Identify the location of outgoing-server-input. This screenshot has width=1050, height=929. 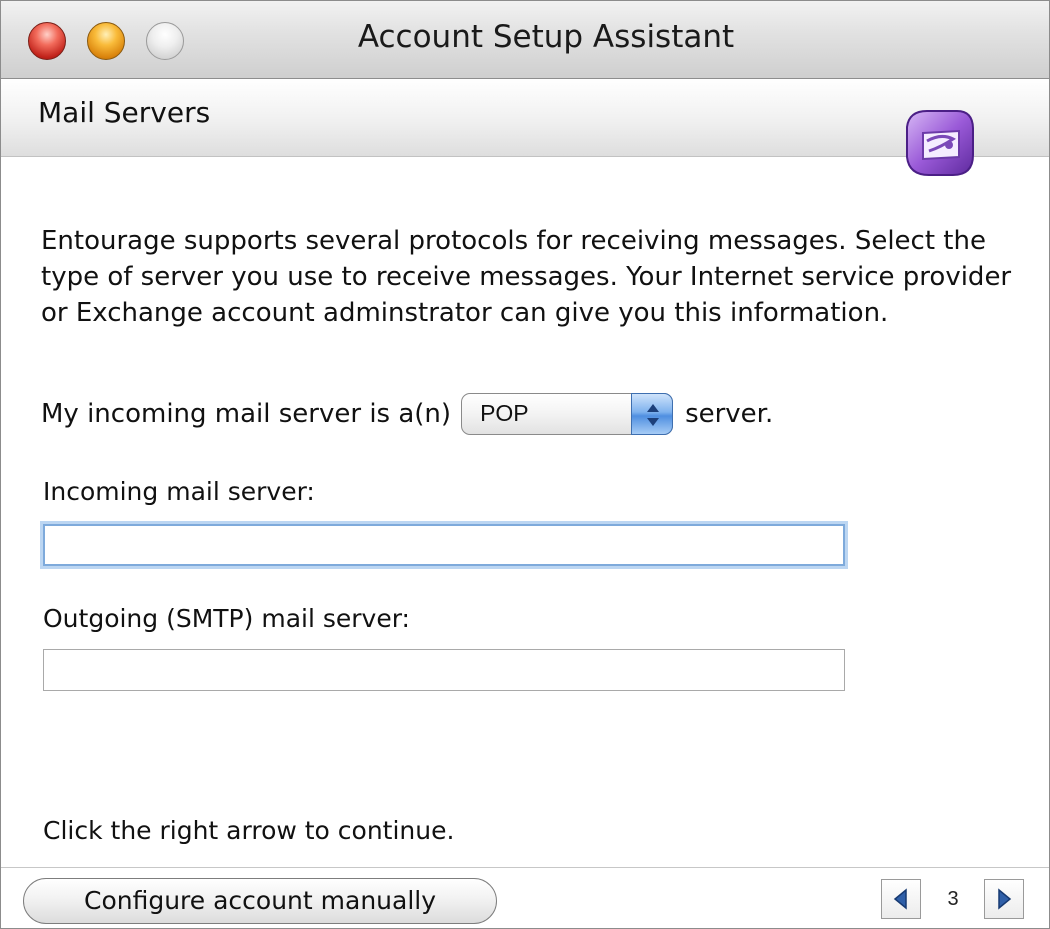
(444, 670).